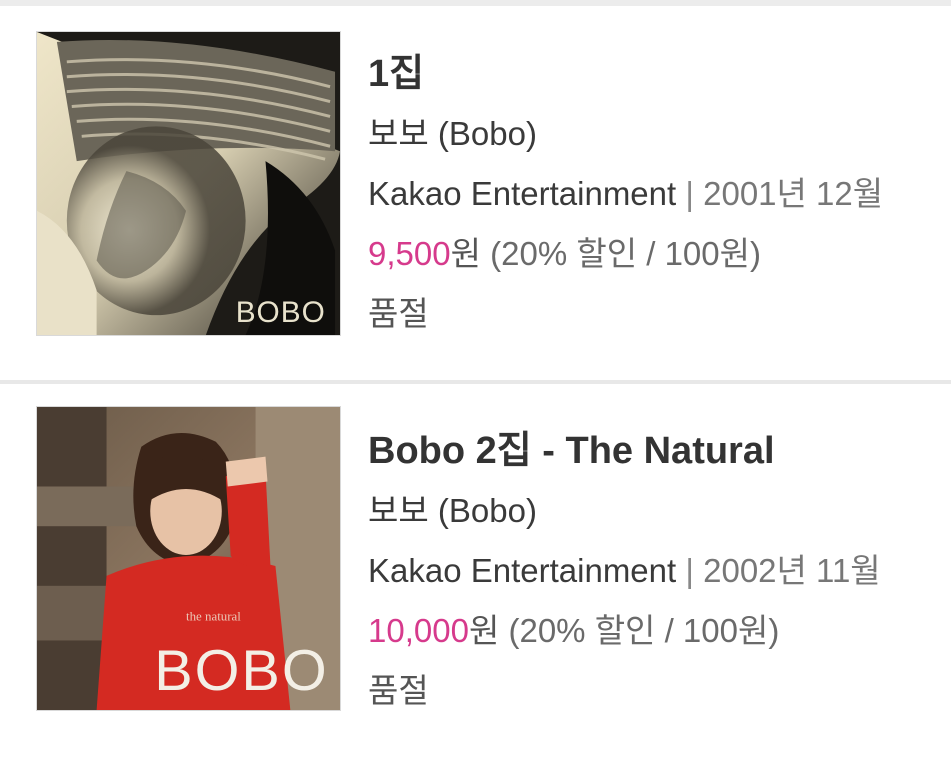  What do you see at coordinates (658, 74) in the screenshot?
I see `album-title: 1집` at bounding box center [658, 74].